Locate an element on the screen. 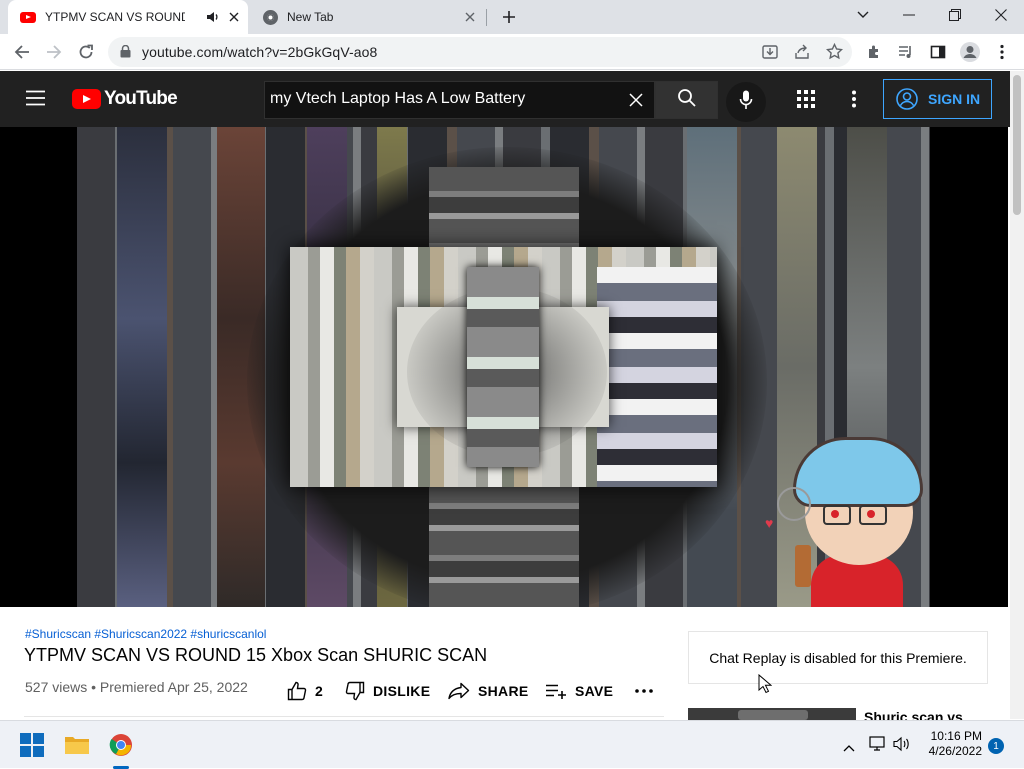  tab-title: YTPMV SCAN VS ROUND 15 is located at coordinates (115, 17).